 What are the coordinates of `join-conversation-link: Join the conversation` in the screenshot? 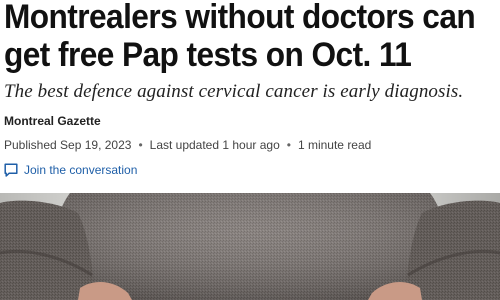 It's located at (70, 170).